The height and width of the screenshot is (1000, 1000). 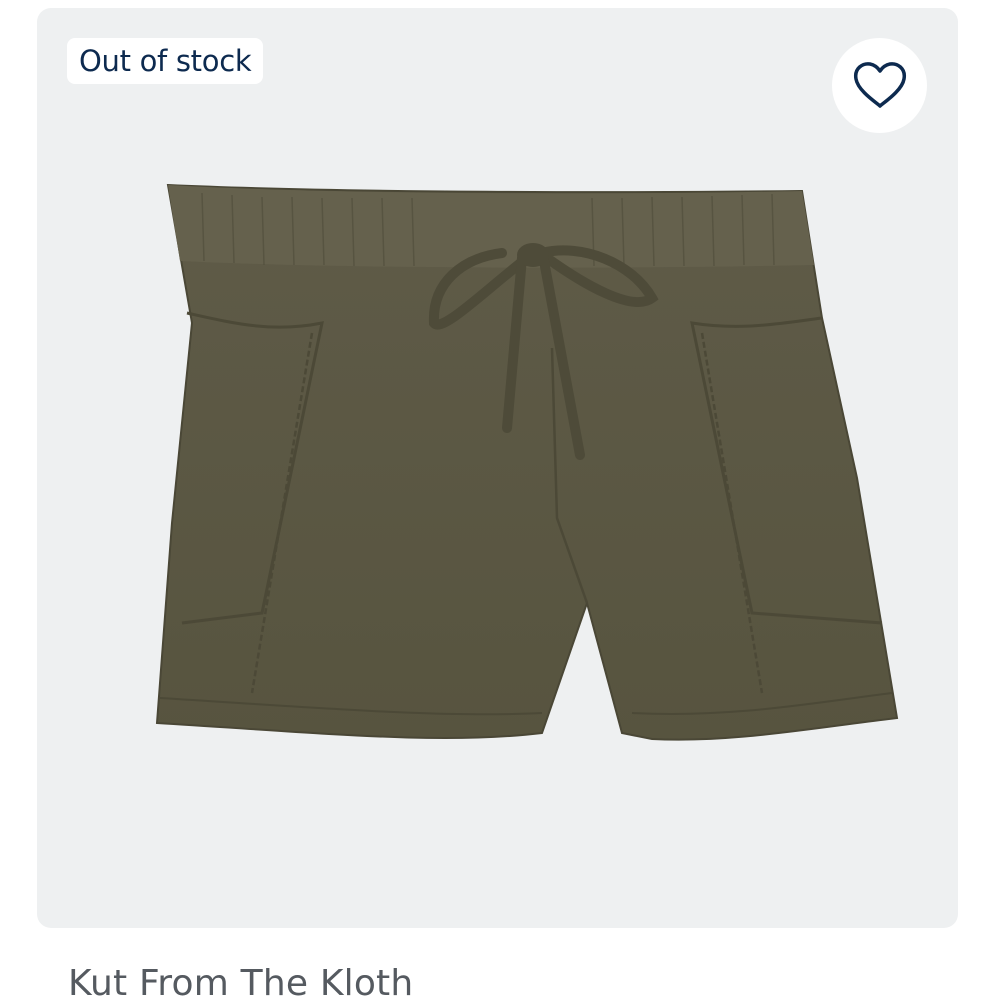 I want to click on product-brand: Kut From The Kloth, so click(x=240, y=981).